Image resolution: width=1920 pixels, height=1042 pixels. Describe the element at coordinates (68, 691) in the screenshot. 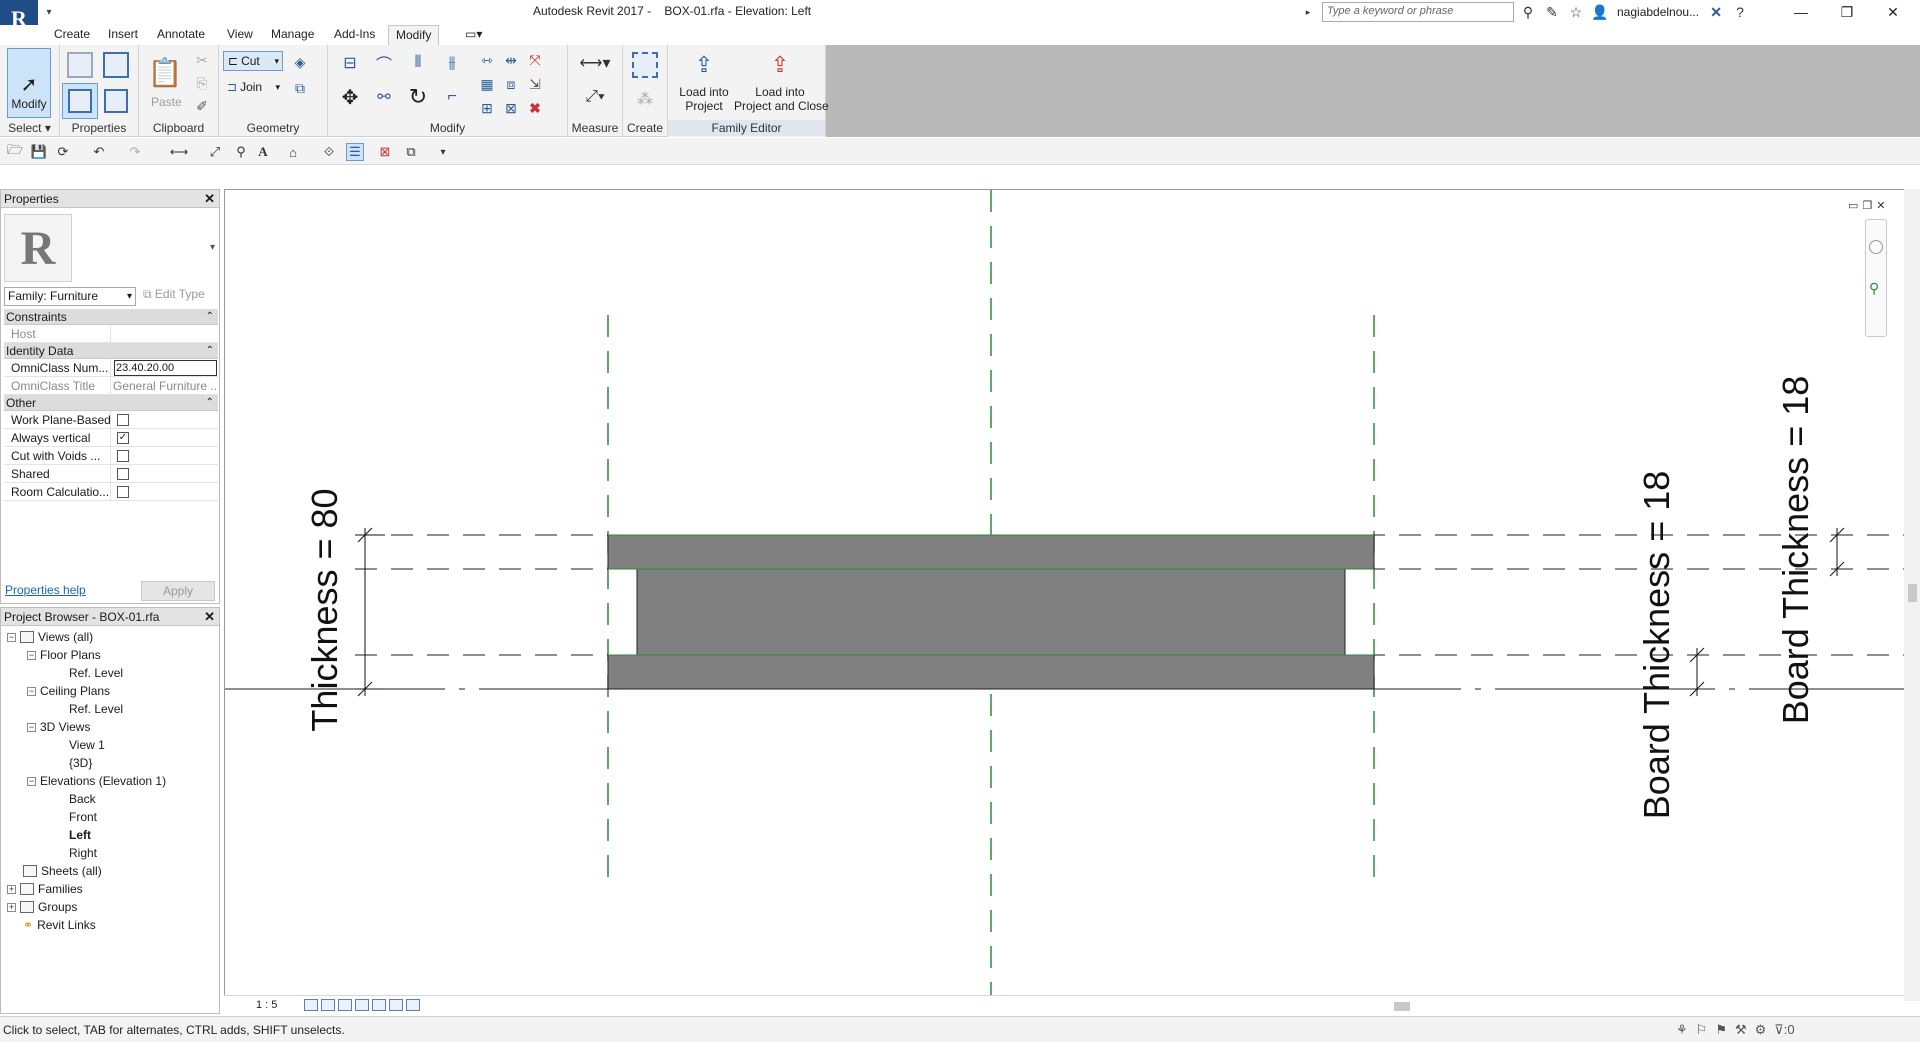

I see `tree-ceiling-plans: − Ceiling Plans` at that location.